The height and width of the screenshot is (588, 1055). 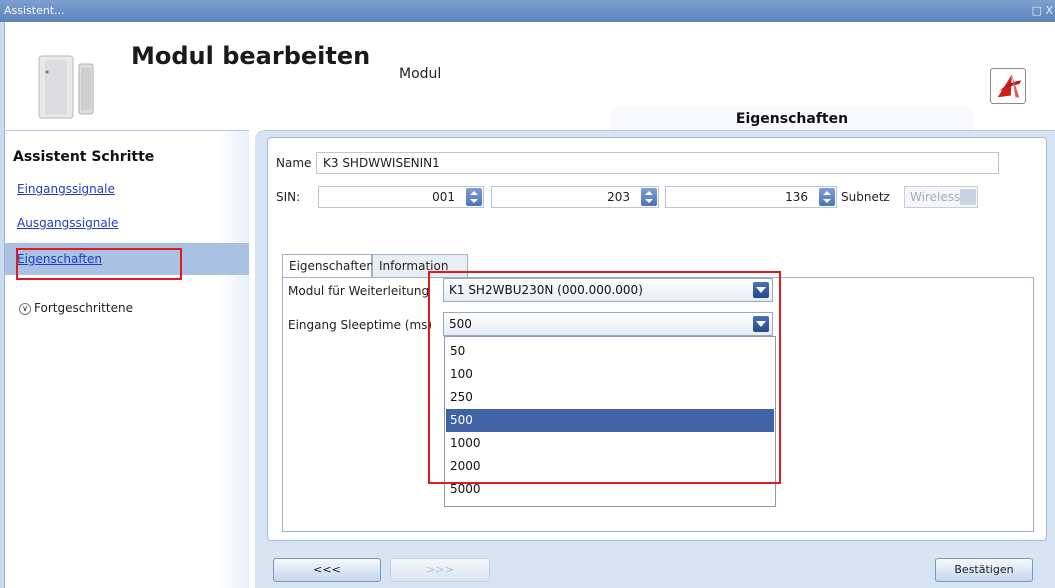 I want to click on sin-value-1: 001, so click(x=443, y=197).